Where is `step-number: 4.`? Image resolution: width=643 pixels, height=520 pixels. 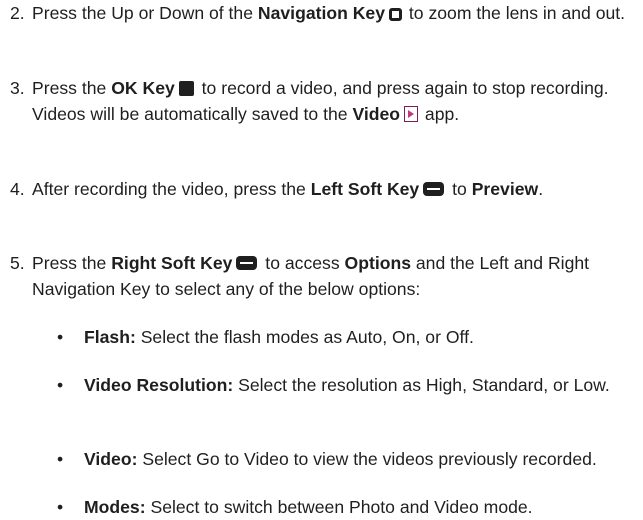
step-number: 4. is located at coordinates (17, 189).